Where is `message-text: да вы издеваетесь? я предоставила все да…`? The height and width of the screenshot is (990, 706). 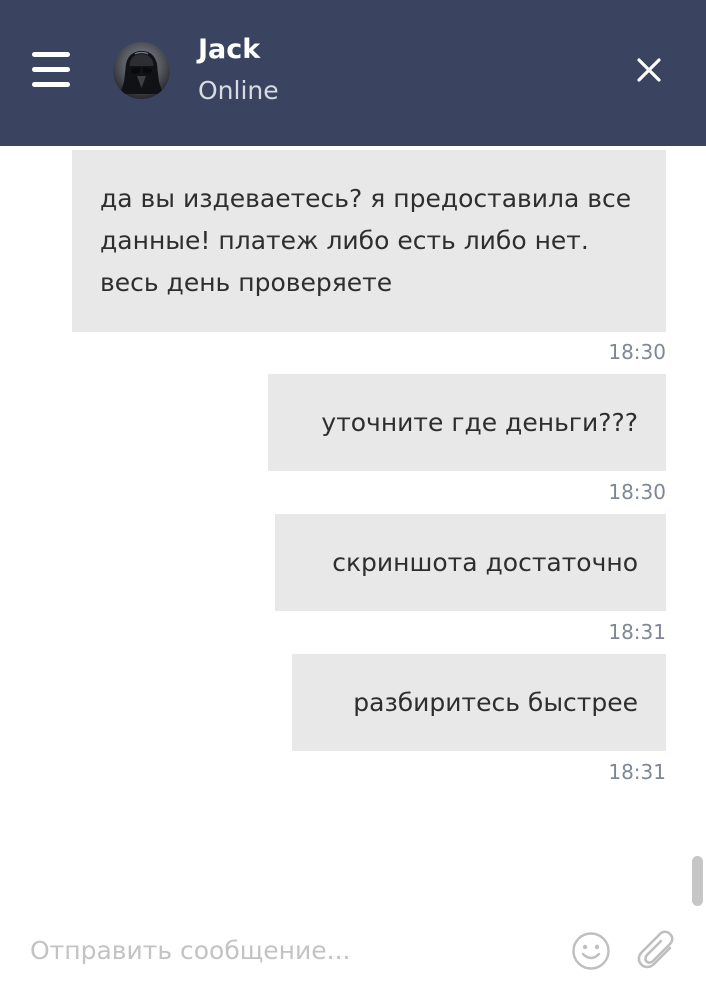 message-text: да вы издеваетесь? я предоставила все да… is located at coordinates (366, 240).